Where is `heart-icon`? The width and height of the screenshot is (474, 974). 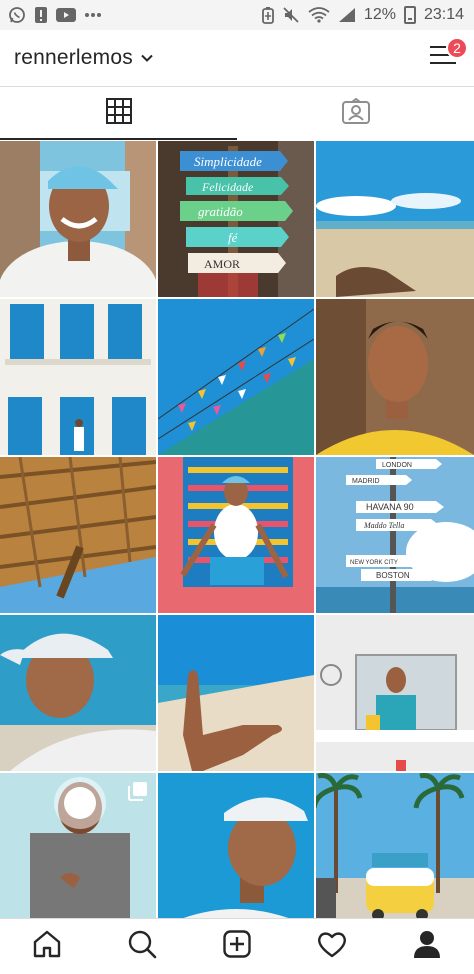 heart-icon is located at coordinates (332, 947).